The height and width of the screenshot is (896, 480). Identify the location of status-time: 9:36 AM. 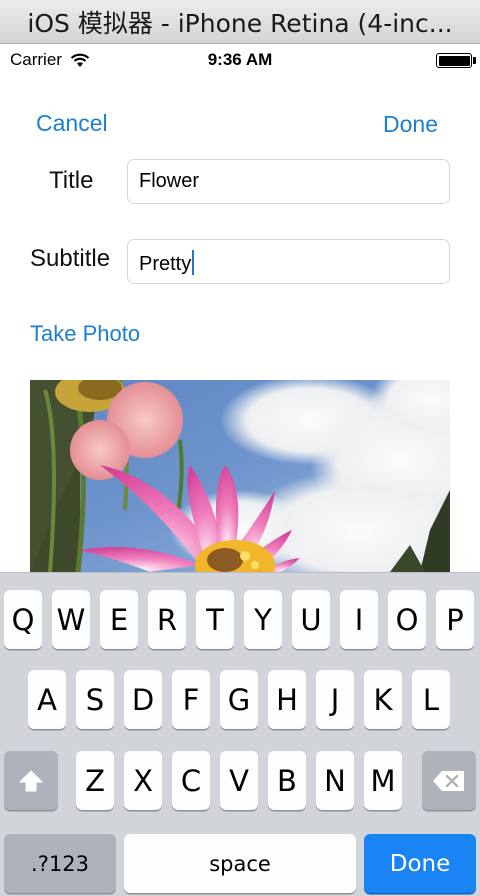
(240, 59).